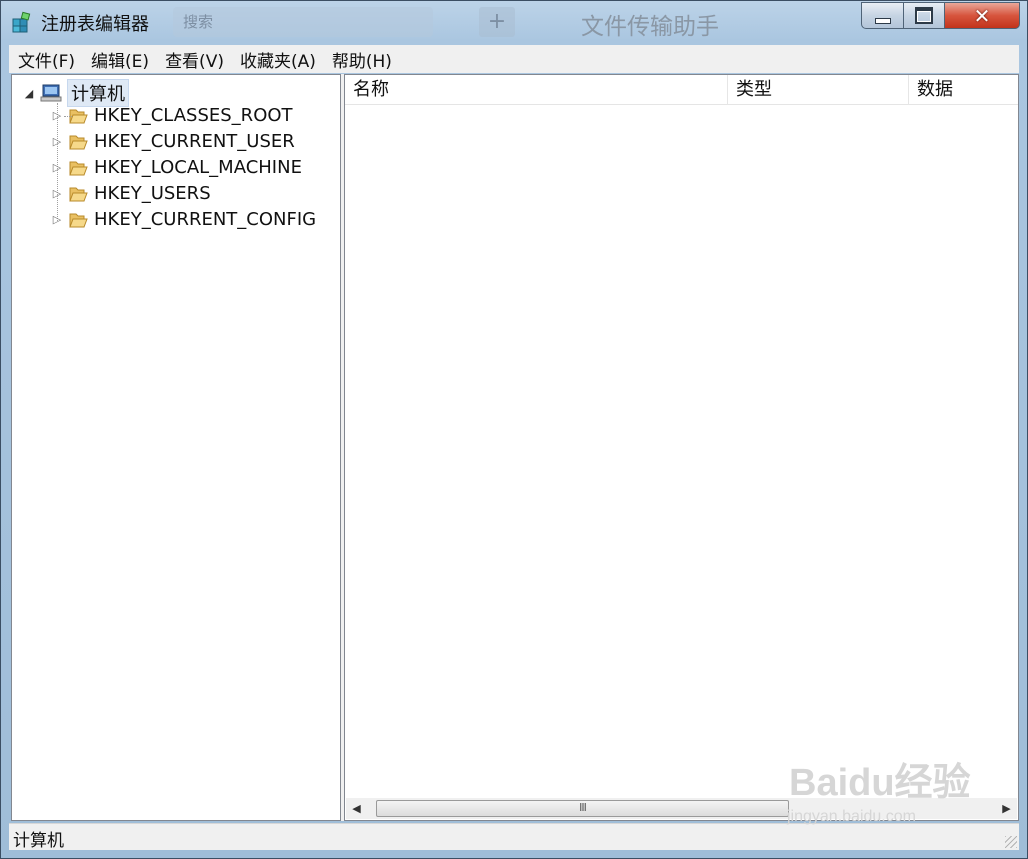 Image resolution: width=1028 pixels, height=859 pixels. Describe the element at coordinates (98, 93) in the screenshot. I see `tree-label-computer: 计算机` at that location.